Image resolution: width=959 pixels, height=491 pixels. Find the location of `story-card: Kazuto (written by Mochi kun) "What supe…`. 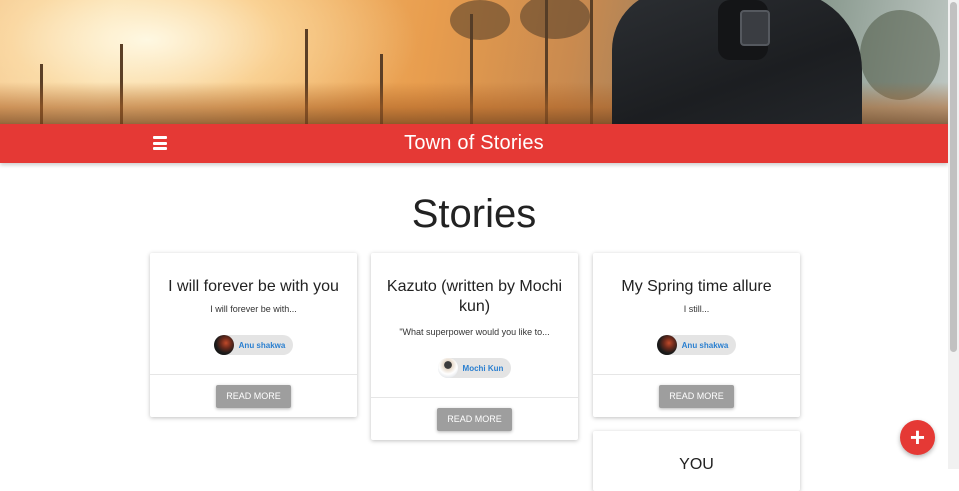

story-card: Kazuto (written by Mochi kun) "What supe… is located at coordinates (474, 346).